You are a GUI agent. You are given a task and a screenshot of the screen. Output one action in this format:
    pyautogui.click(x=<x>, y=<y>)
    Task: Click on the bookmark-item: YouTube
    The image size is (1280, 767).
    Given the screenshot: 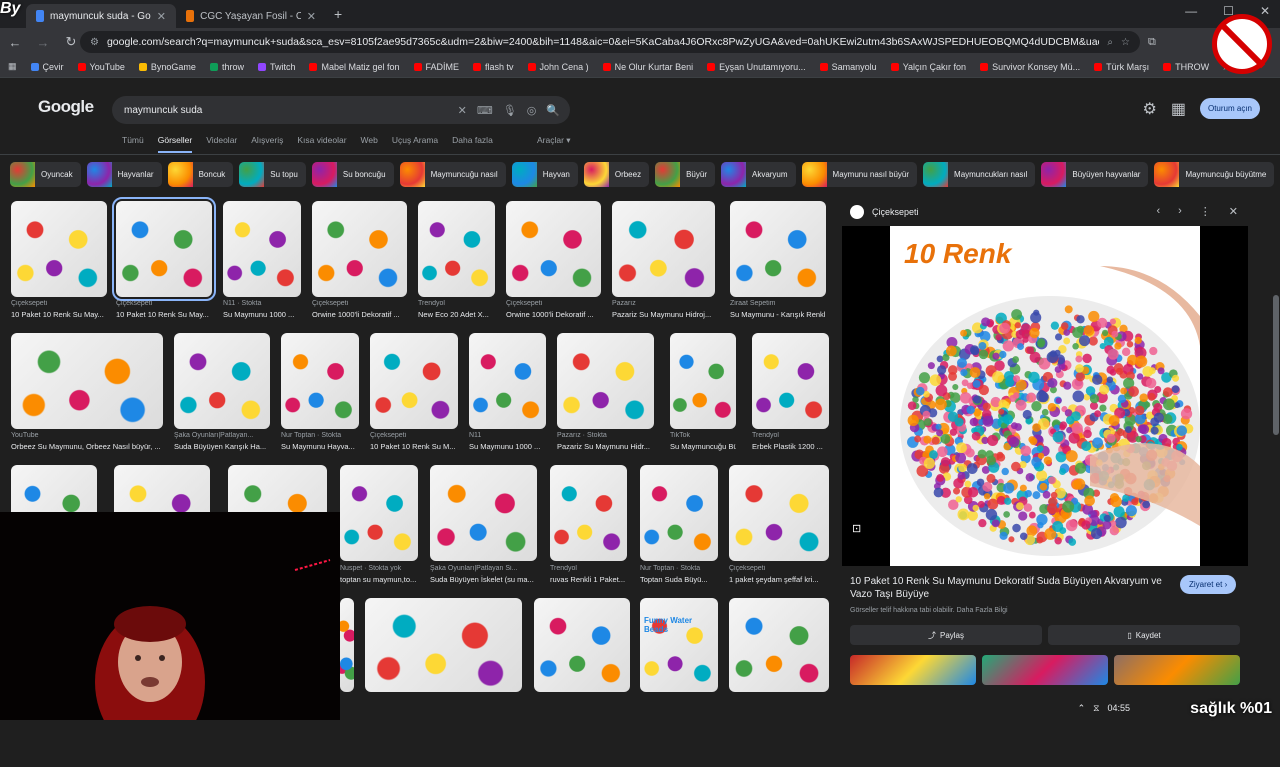 What is the action you would take?
    pyautogui.click(x=101, y=67)
    